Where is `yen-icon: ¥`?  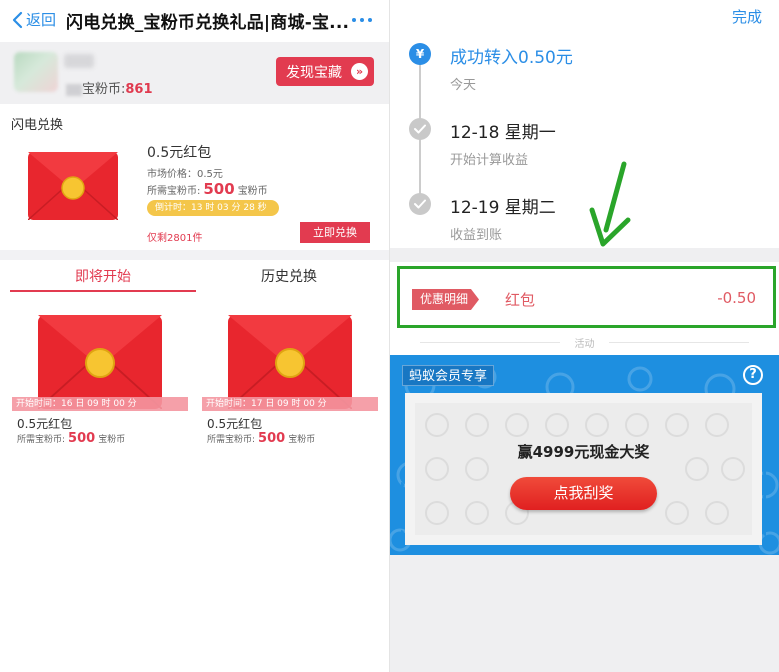
yen-icon: ¥ is located at coordinates (420, 54).